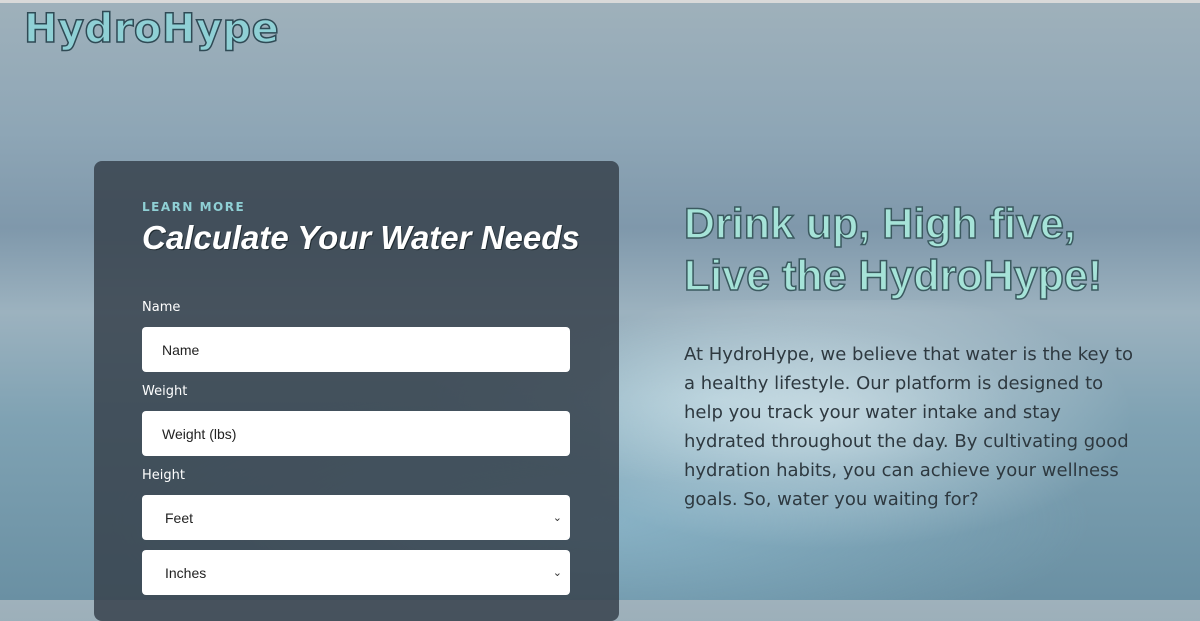 This screenshot has width=1200, height=621. What do you see at coordinates (179, 517) in the screenshot?
I see `height-feet-value: Feet` at bounding box center [179, 517].